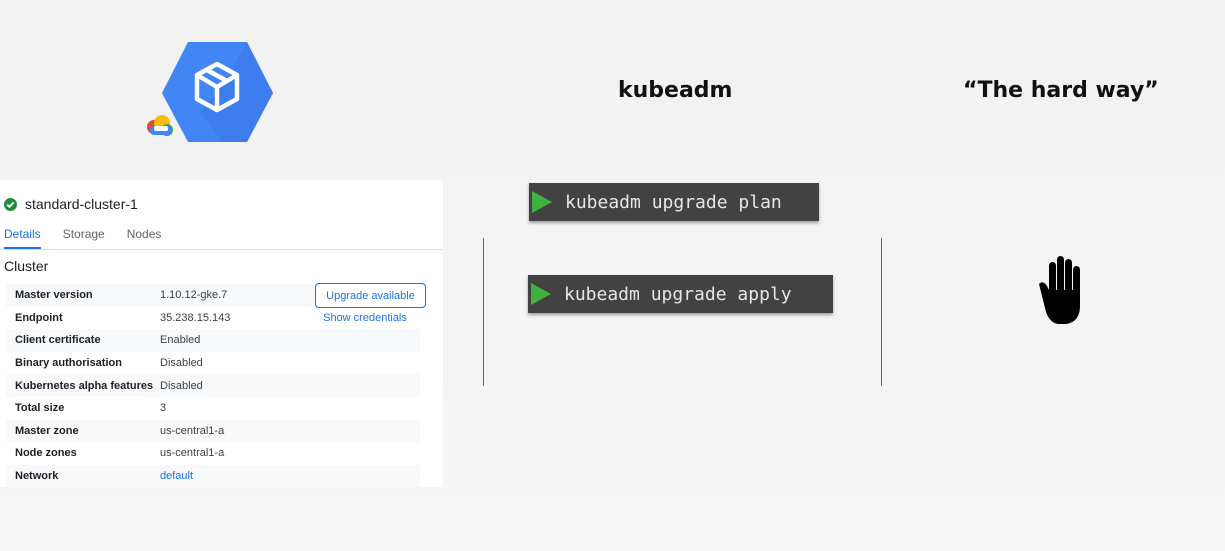 This screenshot has width=1225, height=551. What do you see at coordinates (47, 430) in the screenshot?
I see `row-key: Master zone` at bounding box center [47, 430].